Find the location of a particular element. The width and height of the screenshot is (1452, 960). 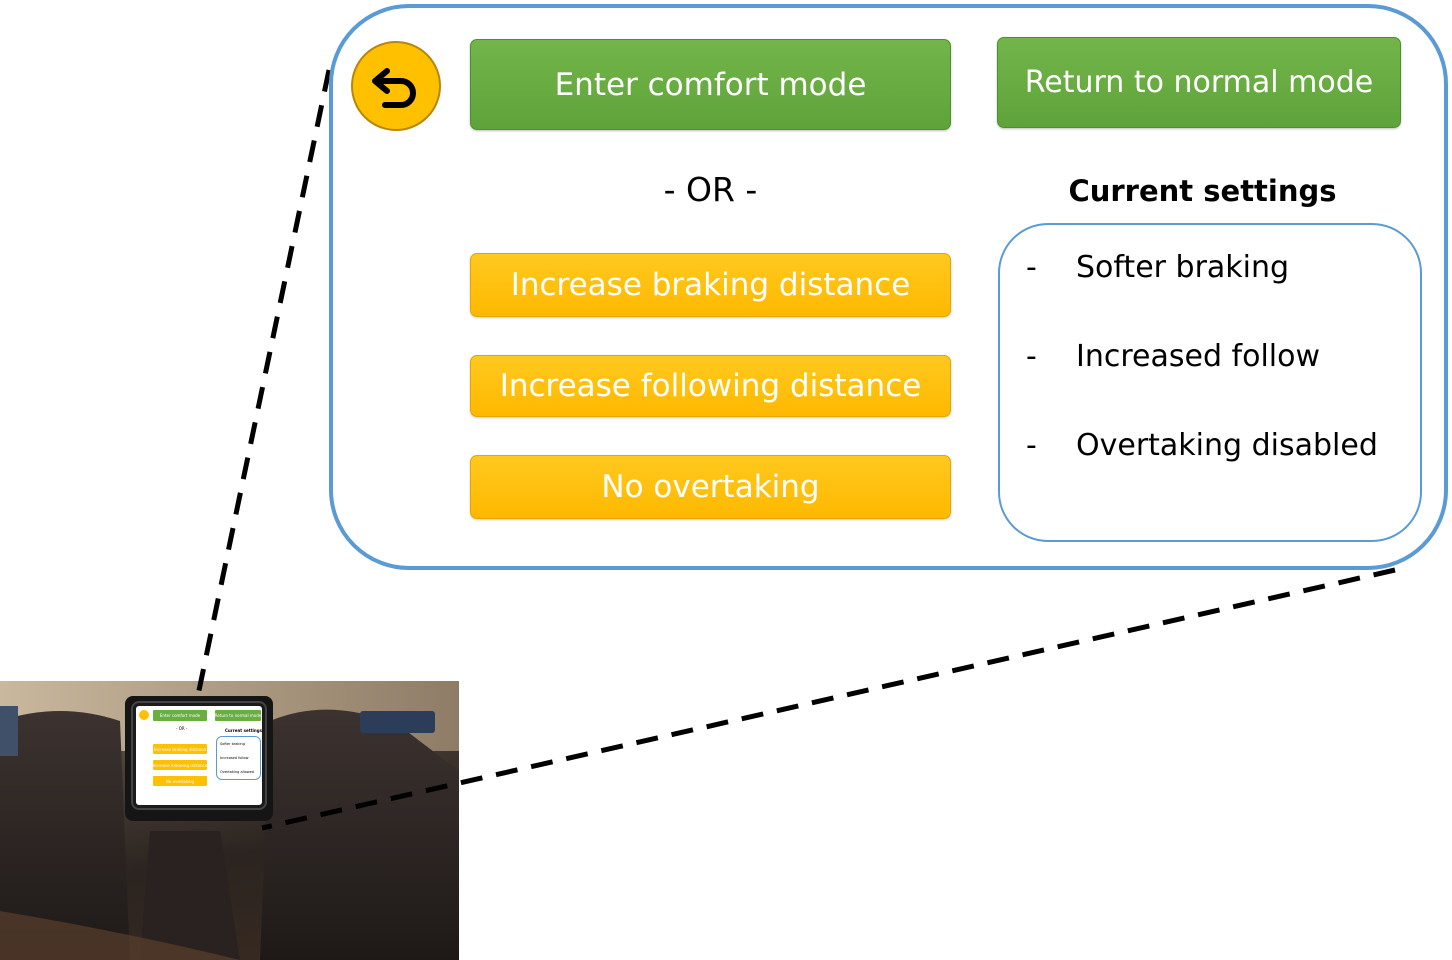

mini-or-label: - OR - is located at coordinates (182, 728).